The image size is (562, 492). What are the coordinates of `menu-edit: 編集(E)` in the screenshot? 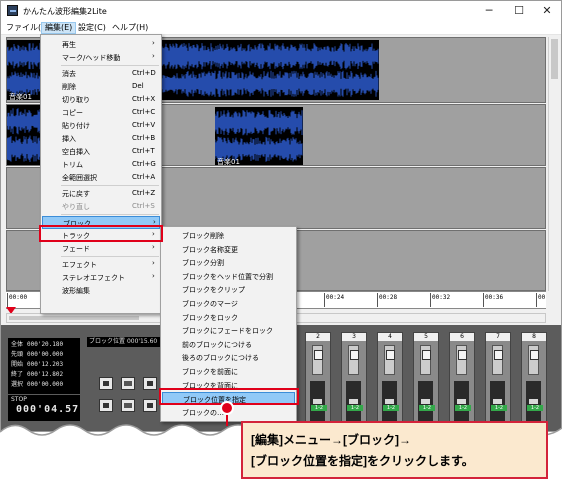 It's located at (59, 28).